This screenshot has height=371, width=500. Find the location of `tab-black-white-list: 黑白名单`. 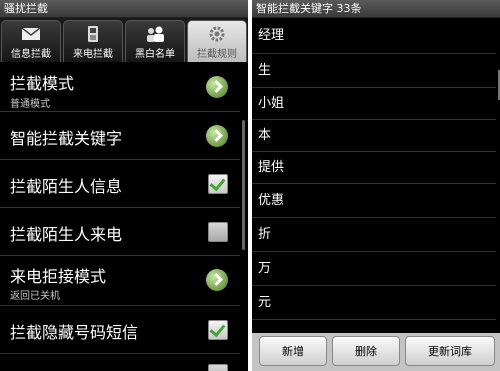

tab-black-white-list: 黑白名单 is located at coordinates (155, 41).